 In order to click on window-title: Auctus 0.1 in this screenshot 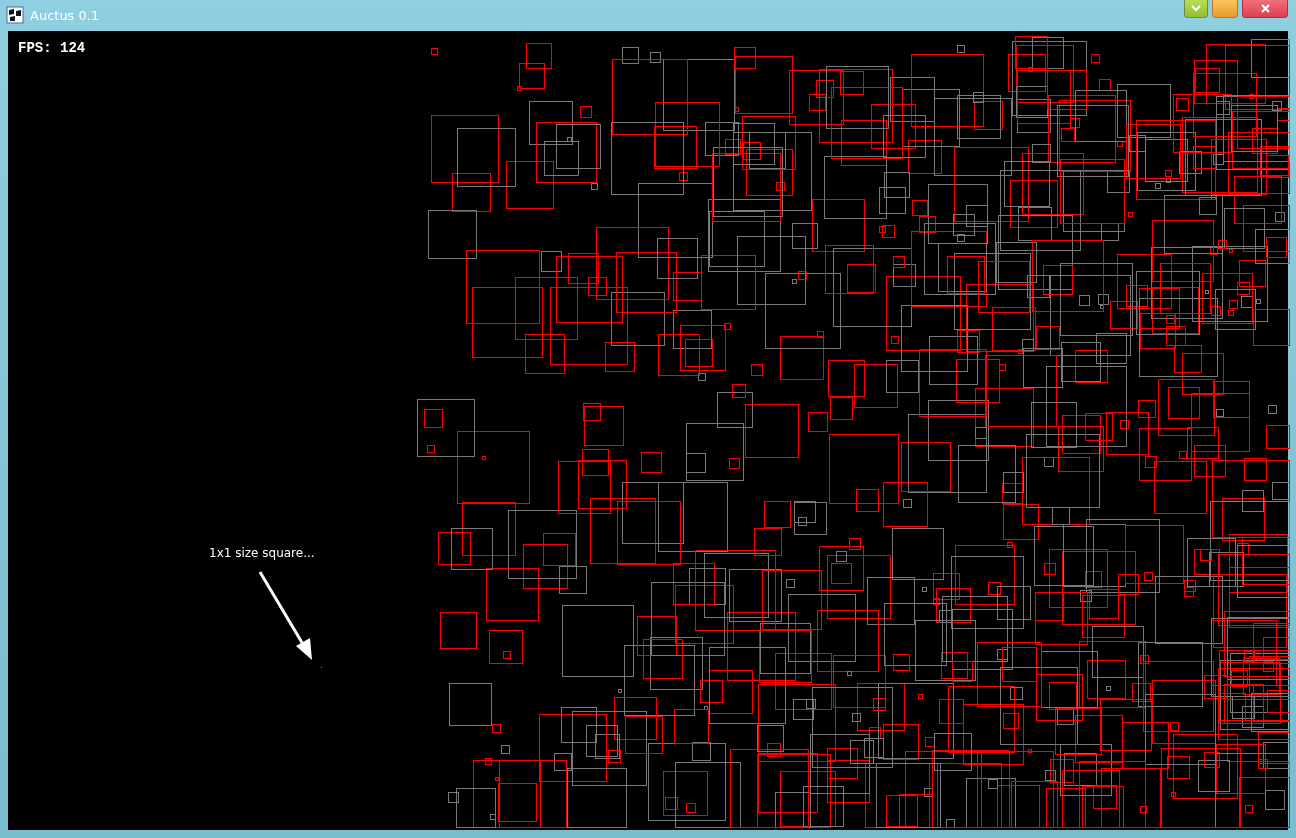, I will do `click(65, 15)`.